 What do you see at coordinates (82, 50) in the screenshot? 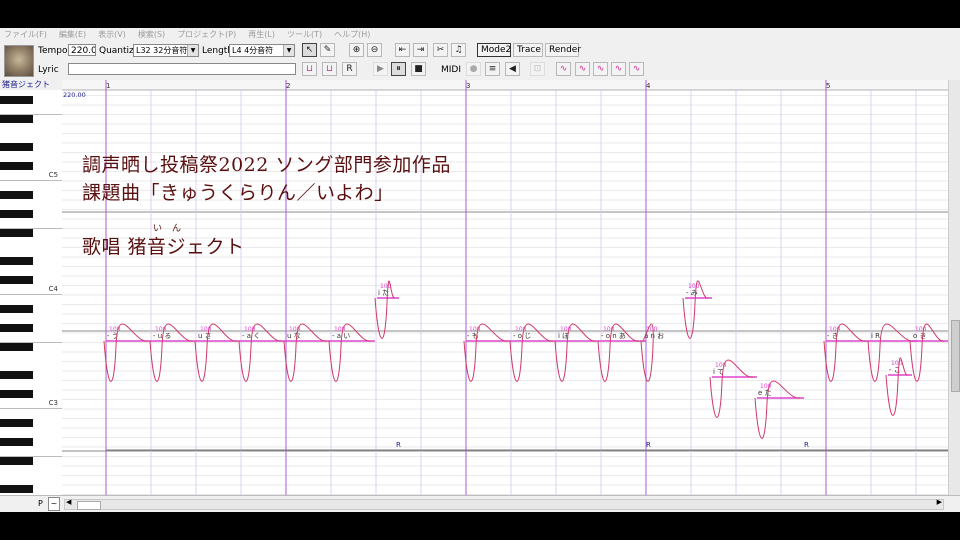
I see `tempo-input: 220.0` at bounding box center [82, 50].